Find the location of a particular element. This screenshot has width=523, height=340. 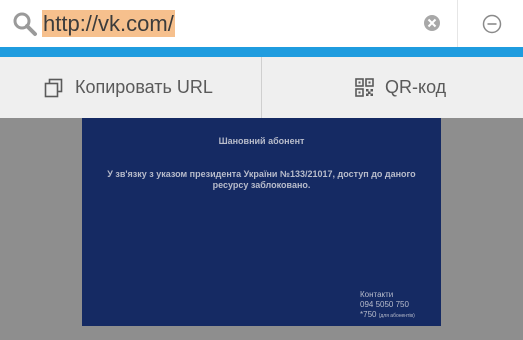

copy-url-label: Копировать URL is located at coordinates (144, 87).